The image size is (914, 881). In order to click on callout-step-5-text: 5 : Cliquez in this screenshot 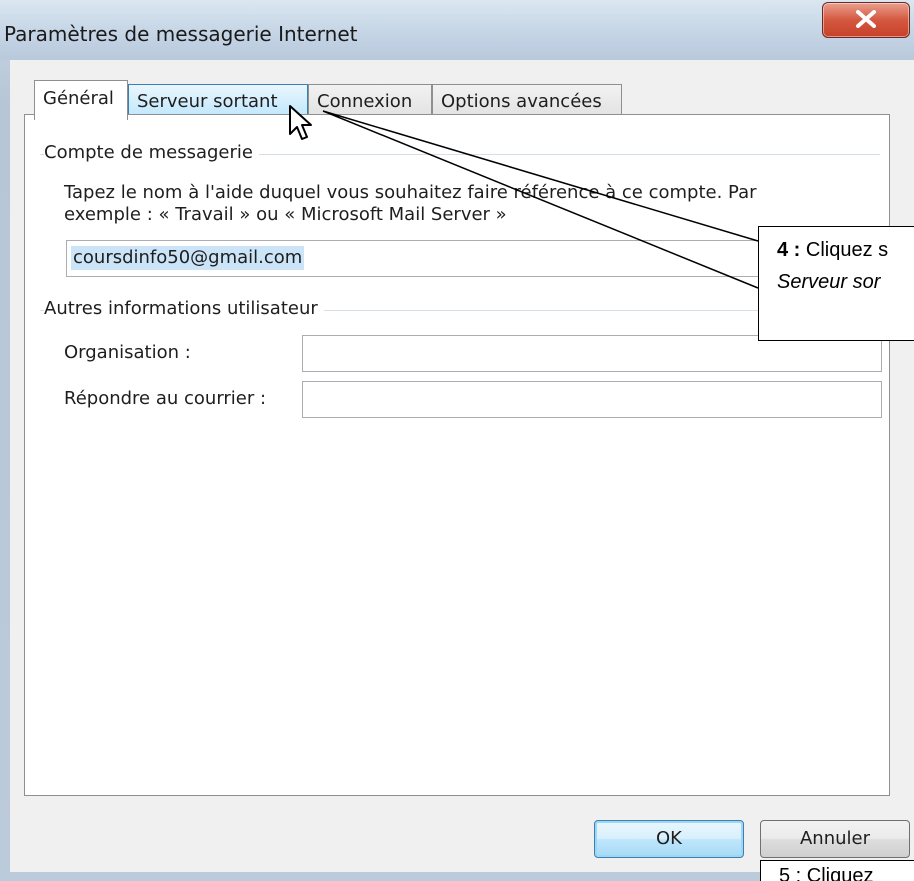, I will do `click(826, 873)`.